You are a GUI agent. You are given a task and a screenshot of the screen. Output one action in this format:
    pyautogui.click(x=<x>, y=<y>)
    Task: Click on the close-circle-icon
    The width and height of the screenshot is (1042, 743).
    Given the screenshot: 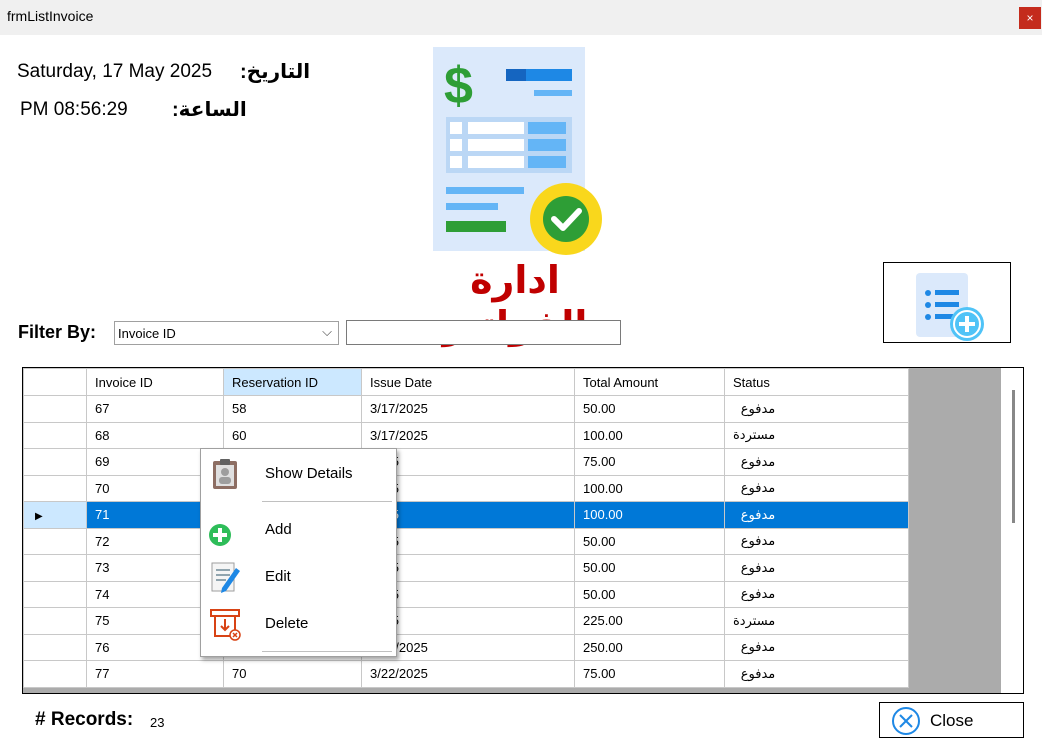 What is the action you would take?
    pyautogui.click(x=906, y=721)
    